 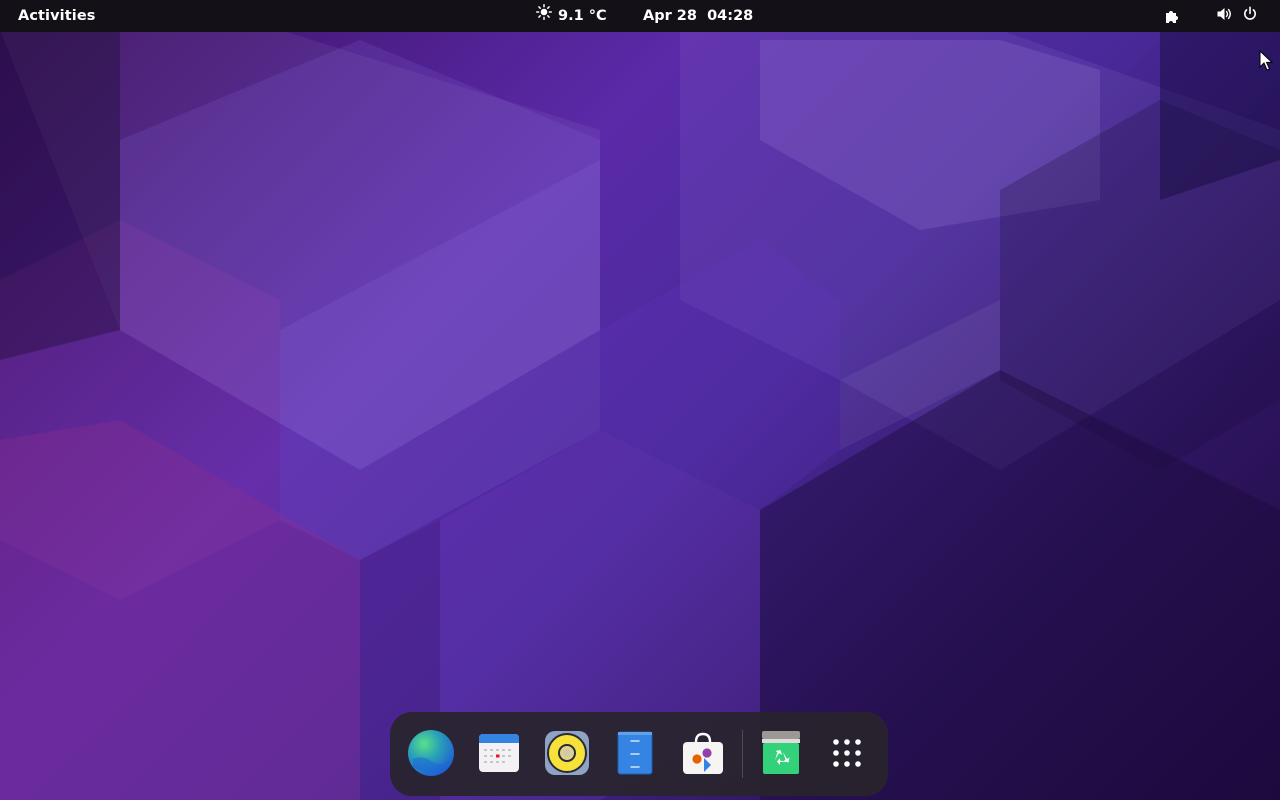 What do you see at coordinates (670, 16) in the screenshot?
I see `clock-date: Apr 28` at bounding box center [670, 16].